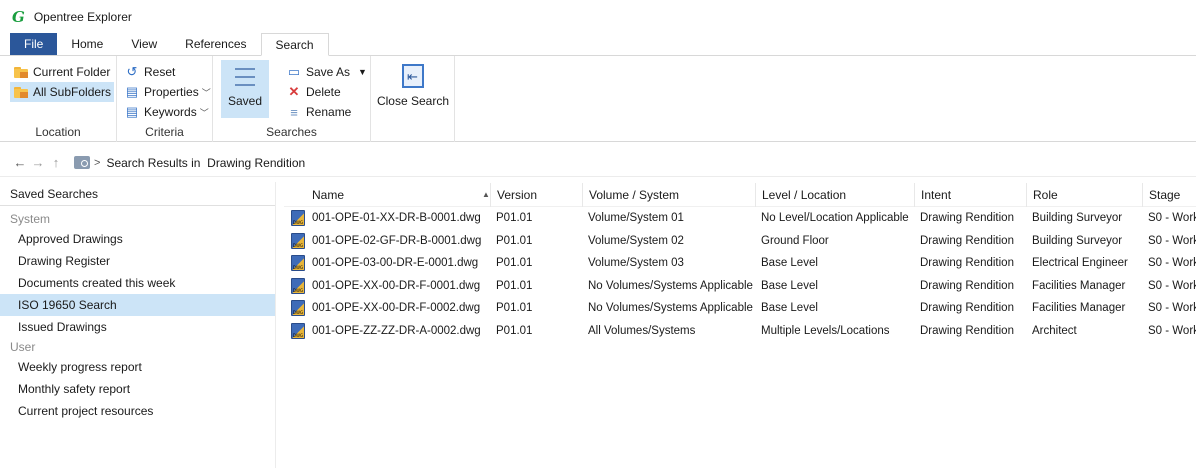 The width and height of the screenshot is (1196, 468). I want to click on properties-icon: ▤, so click(132, 91).